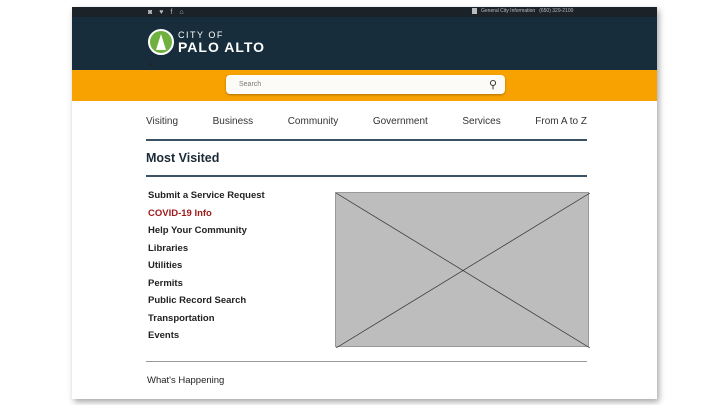  What do you see at coordinates (206, 217) in the screenshot?
I see `link-covid: COVID-19 Info` at bounding box center [206, 217].